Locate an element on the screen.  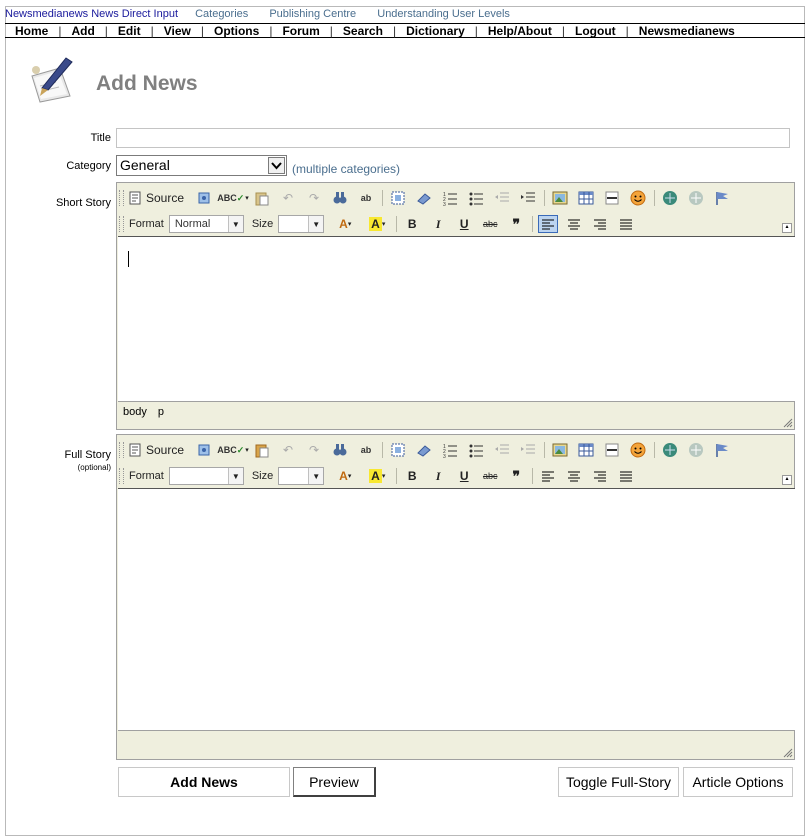
add-news-button: Add News is located at coordinates (204, 782).